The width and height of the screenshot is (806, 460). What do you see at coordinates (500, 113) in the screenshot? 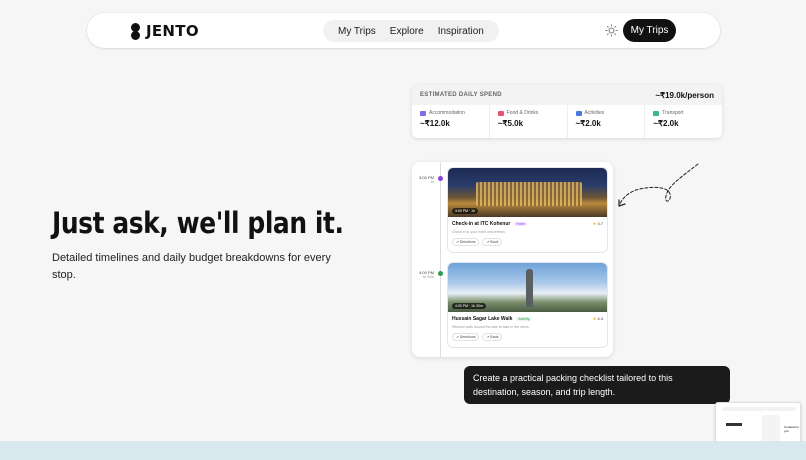
I see `utensils-icon` at bounding box center [500, 113].